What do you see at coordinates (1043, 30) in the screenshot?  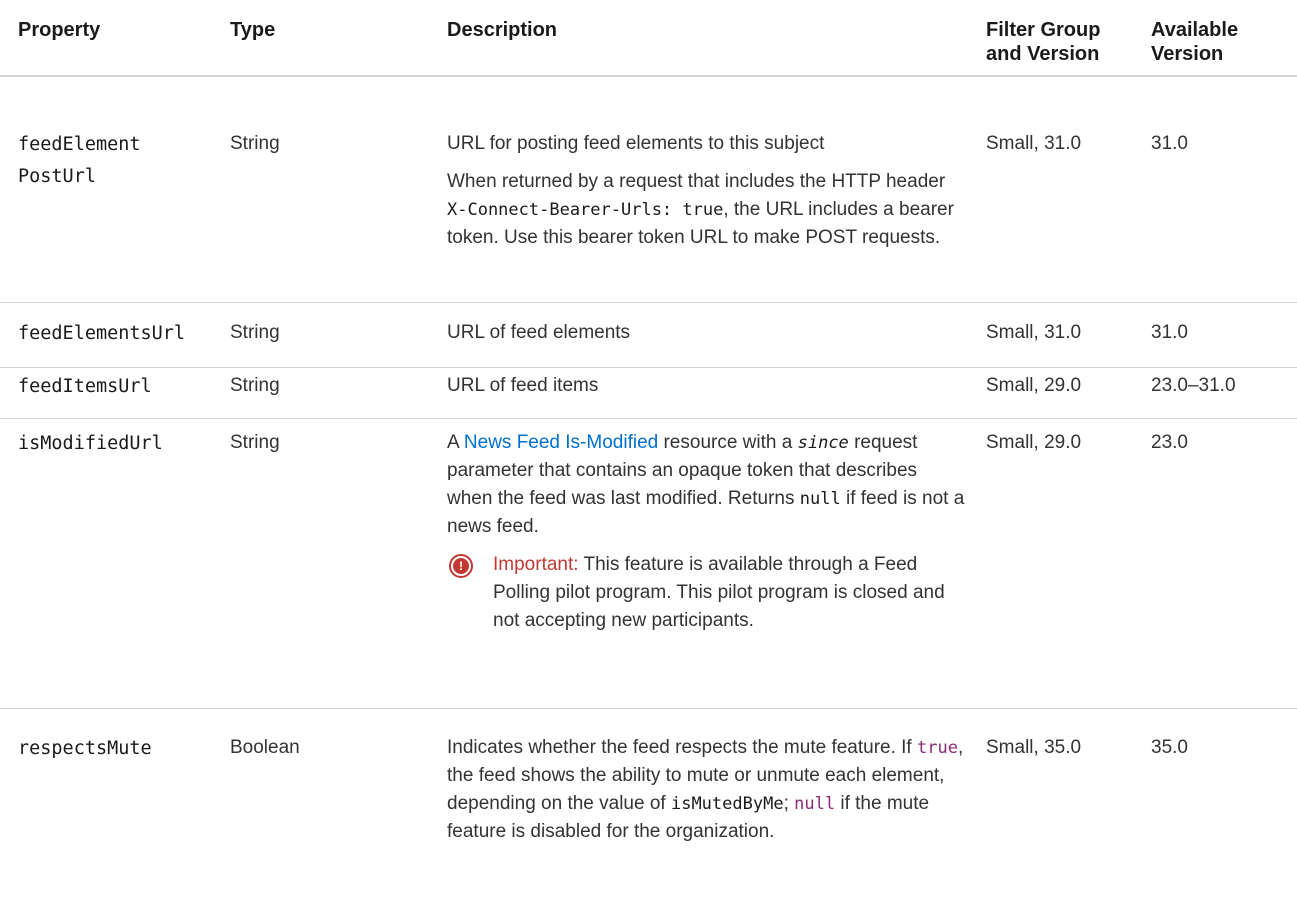 I see `header-filter-line1: Filter Group` at bounding box center [1043, 30].